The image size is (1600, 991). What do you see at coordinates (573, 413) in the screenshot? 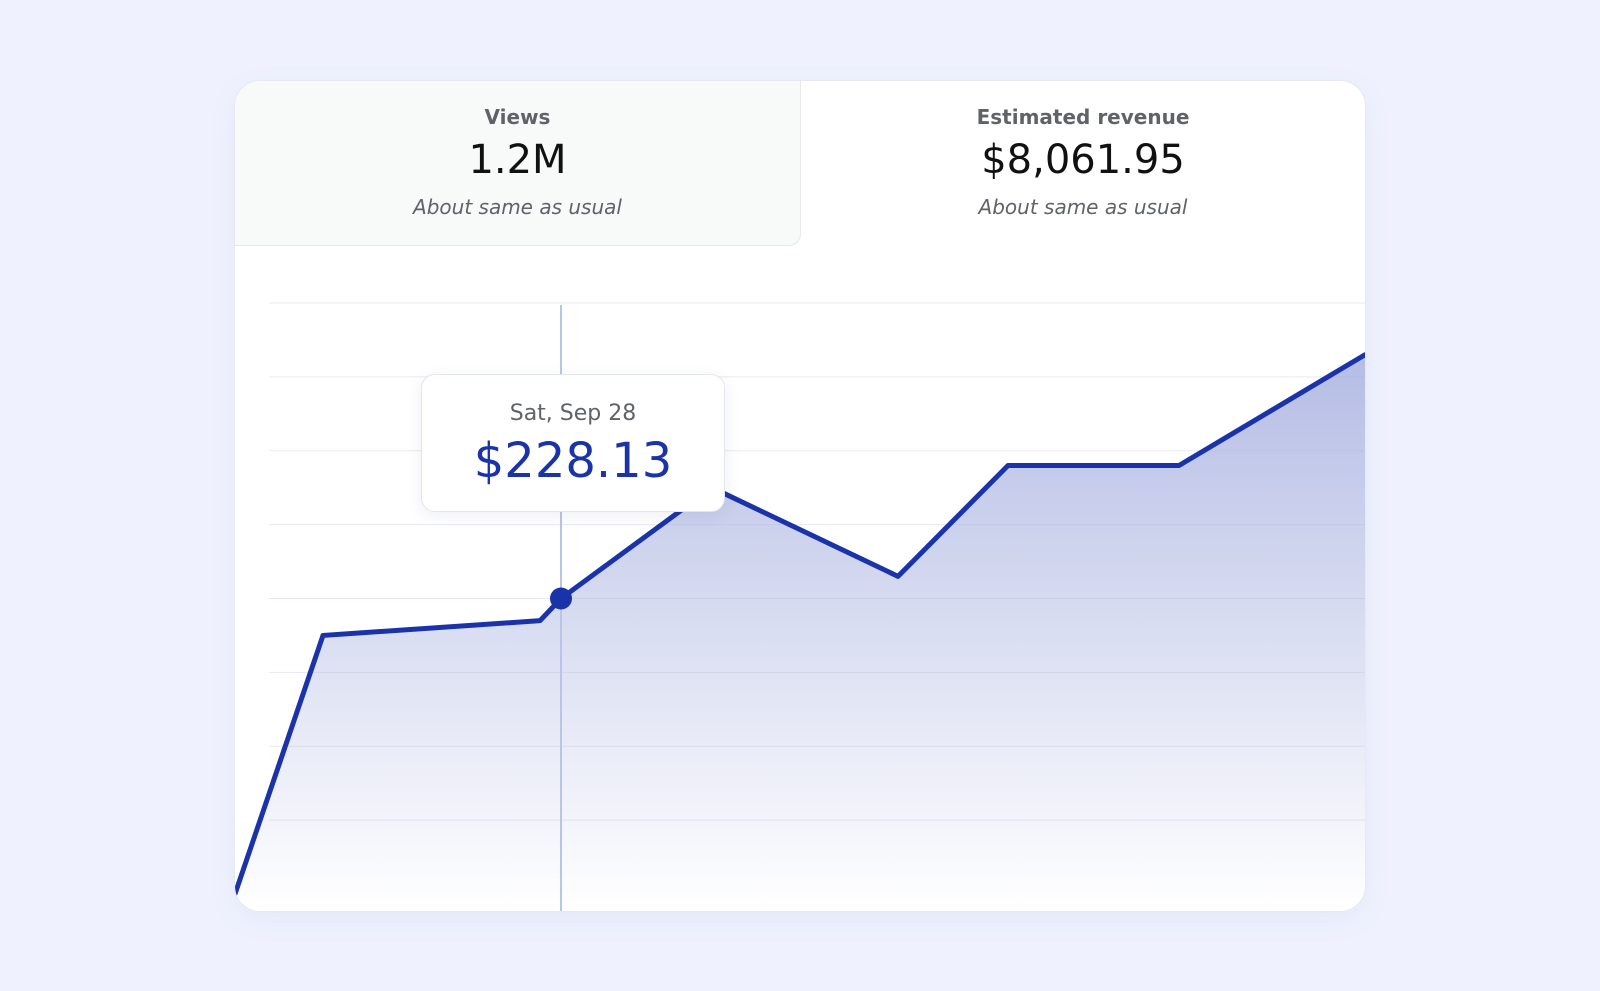
I see `tooltip-date: Sat, Sep 28` at bounding box center [573, 413].